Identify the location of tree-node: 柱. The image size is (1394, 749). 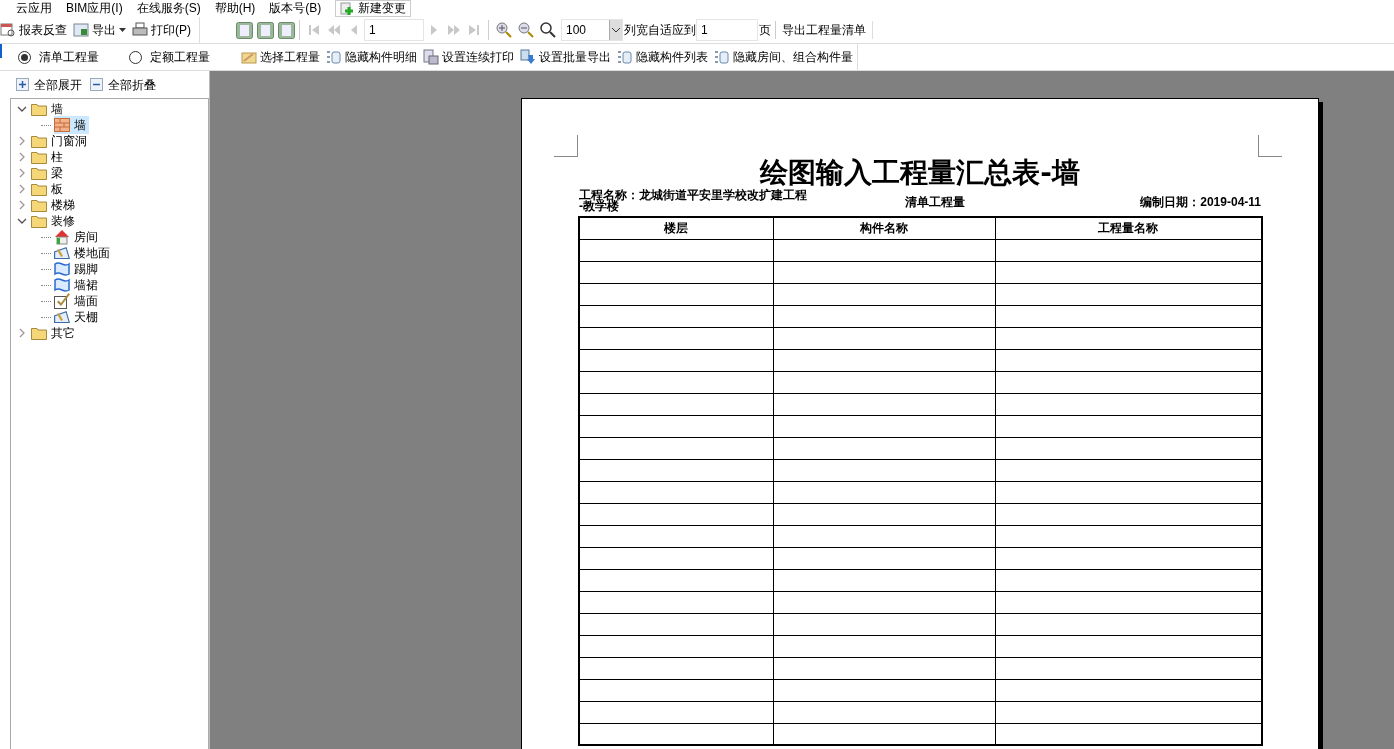
(109, 157).